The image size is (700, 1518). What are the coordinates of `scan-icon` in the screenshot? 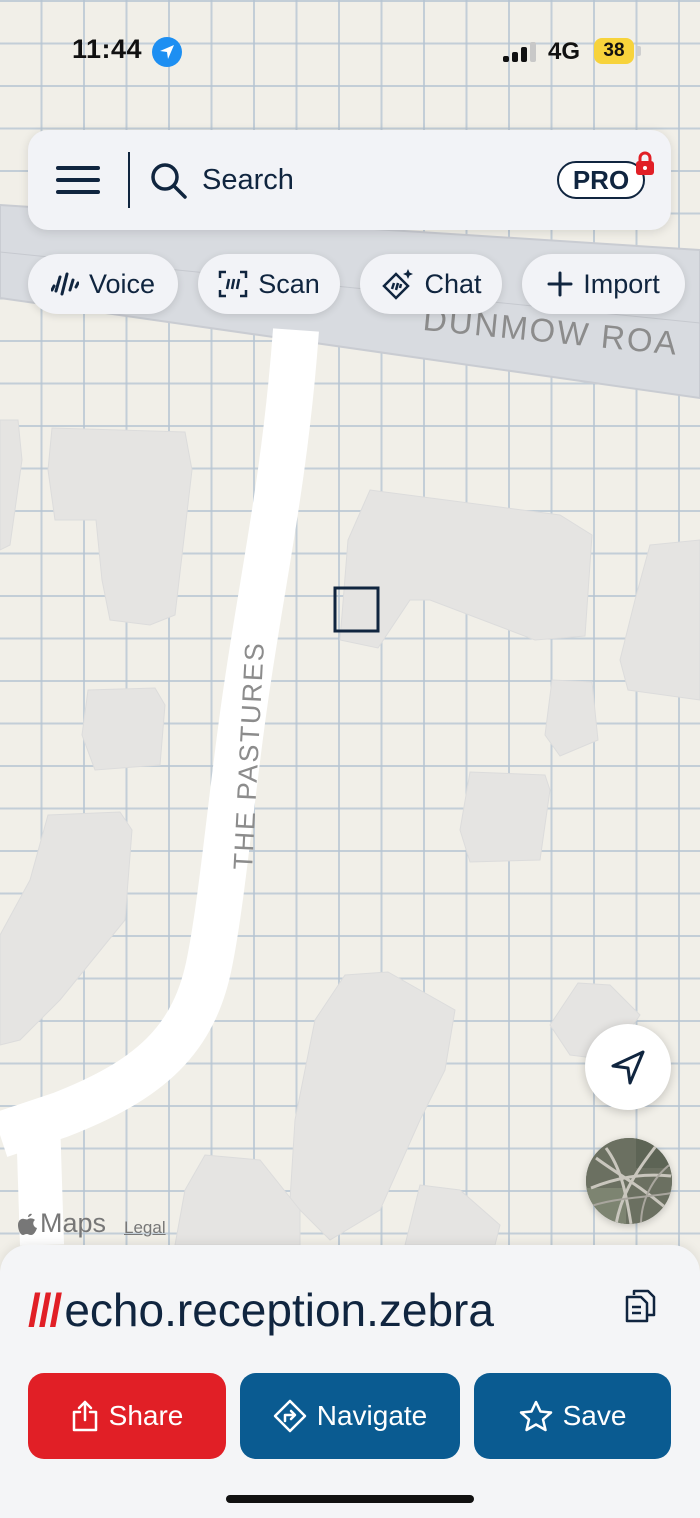 It's located at (233, 284).